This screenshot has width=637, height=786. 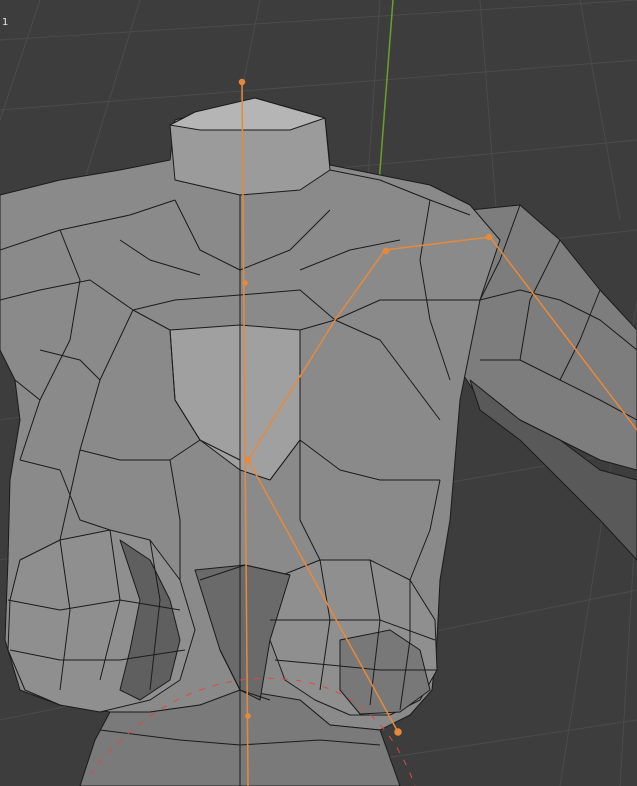 I want to click on neck-top, so click(x=247, y=114).